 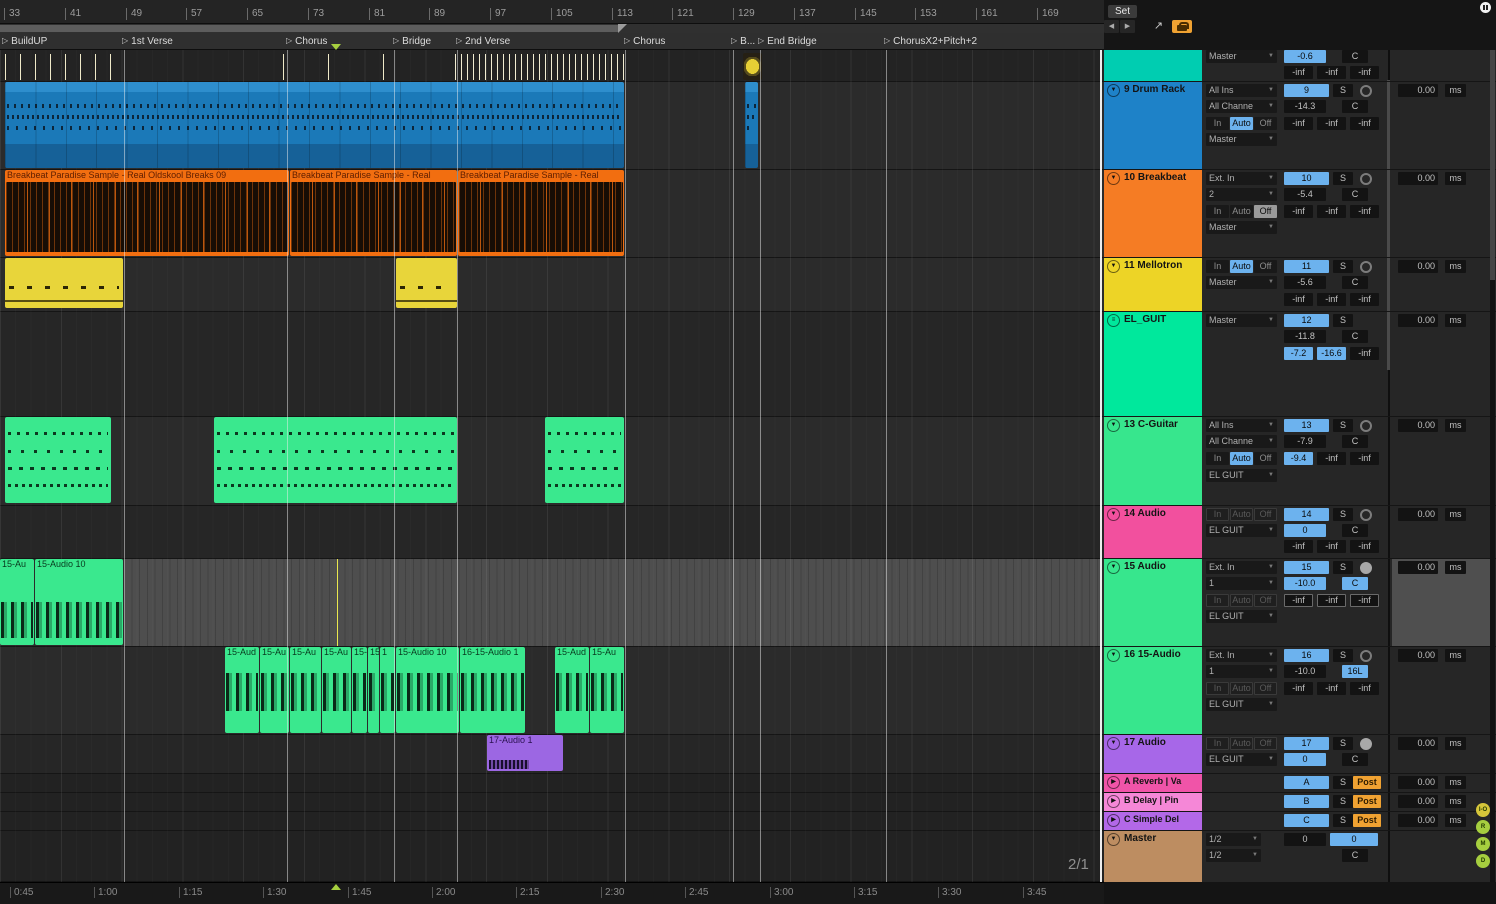 What do you see at coordinates (1233, 839) in the screenshot?
I see `master-output-chooser: 1/2 ▼` at bounding box center [1233, 839].